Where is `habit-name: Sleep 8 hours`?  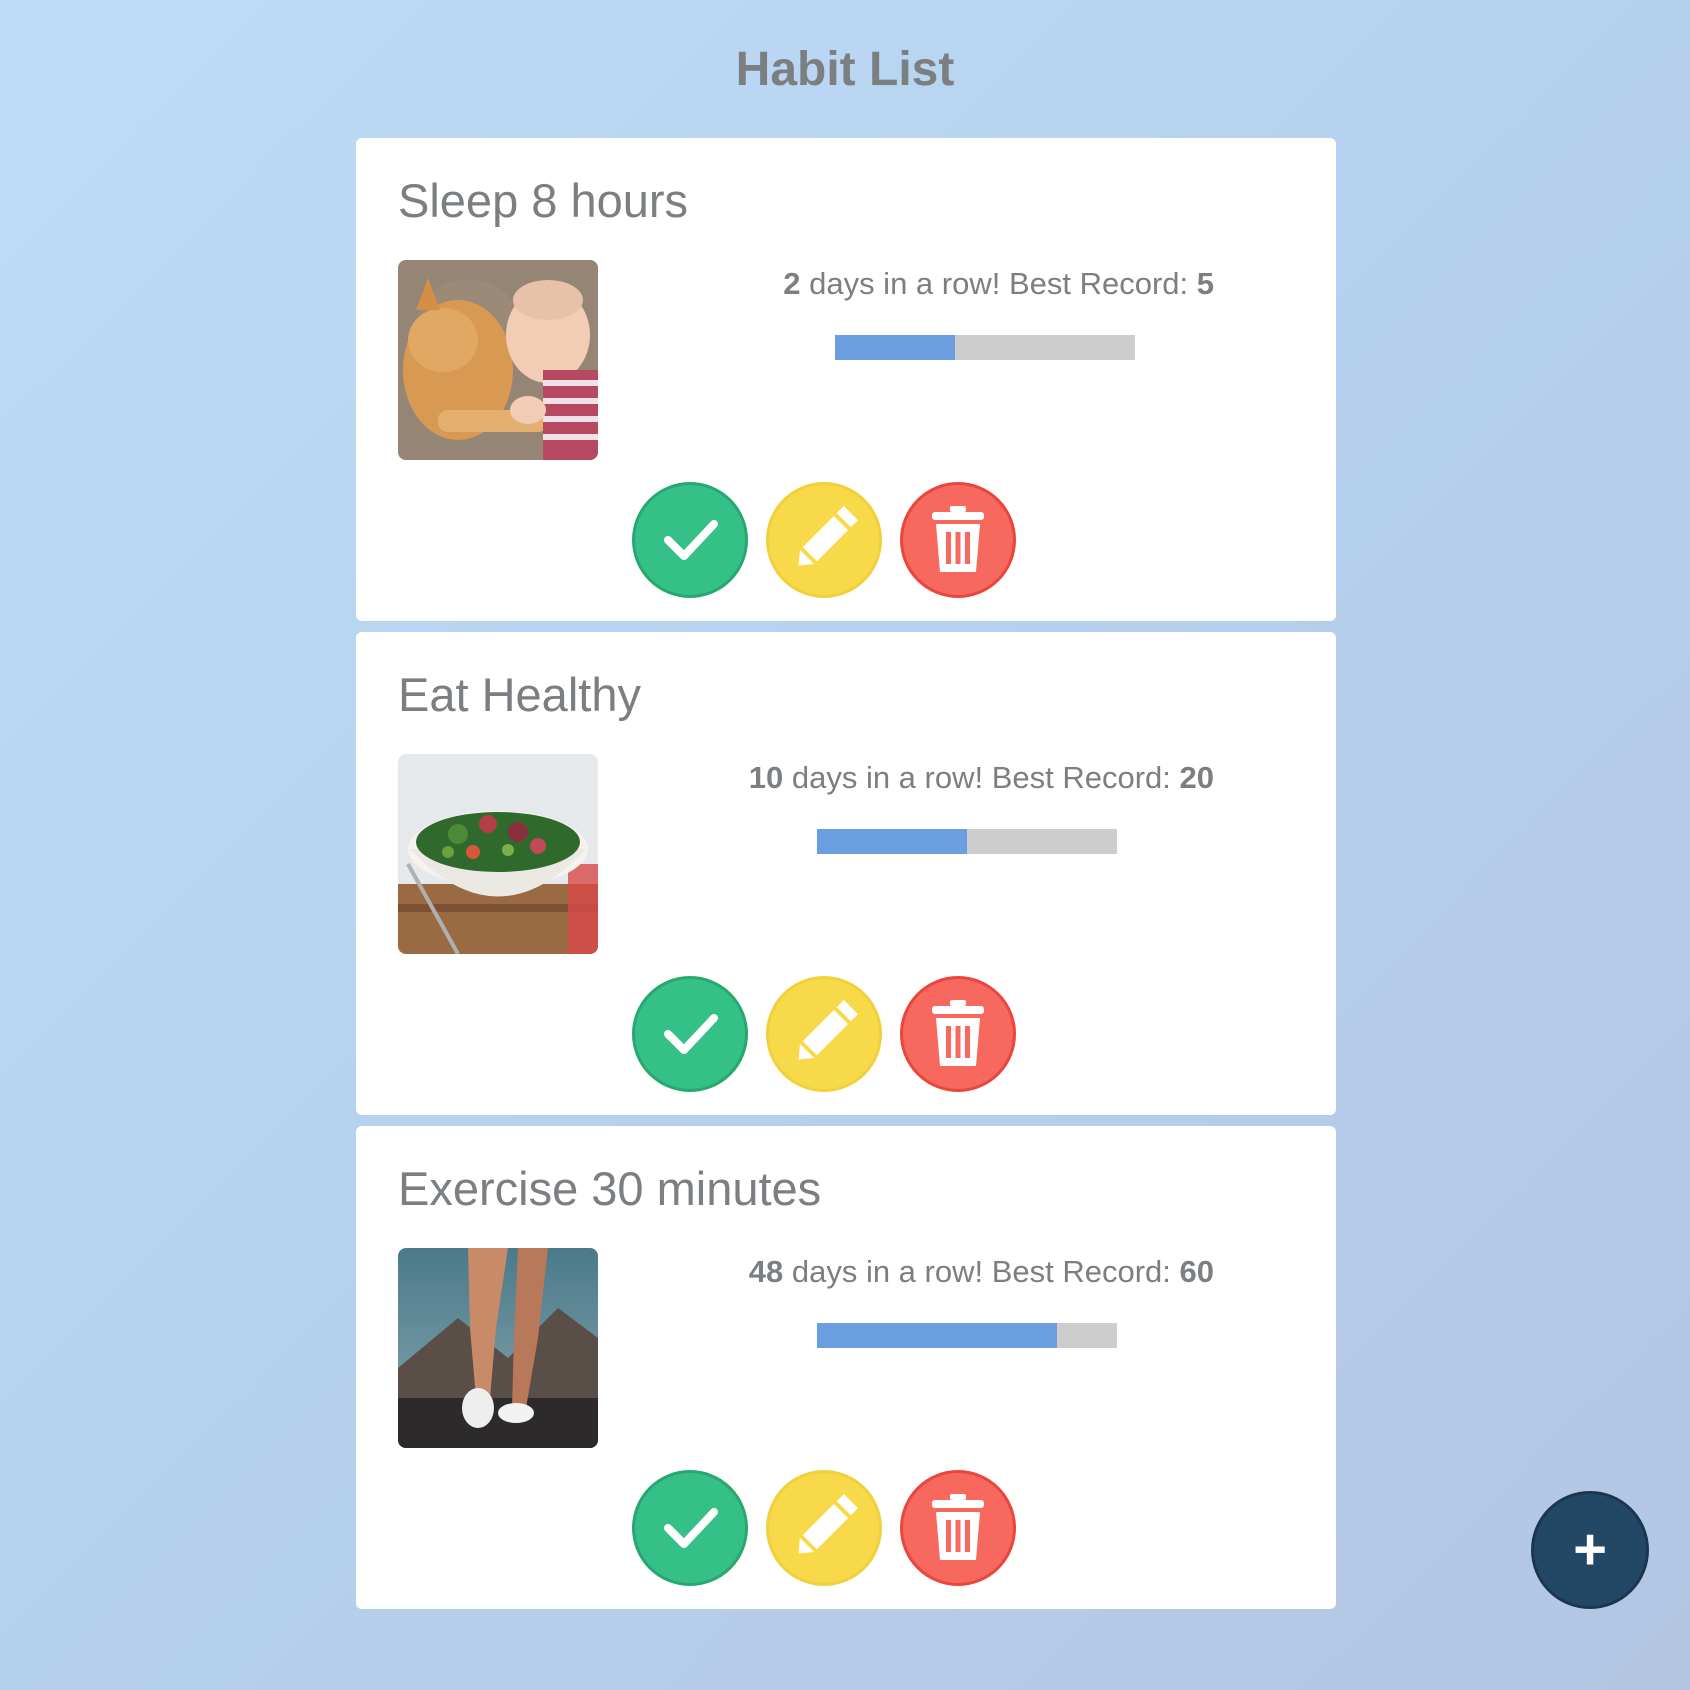
habit-name: Sleep 8 hours is located at coordinates (543, 200).